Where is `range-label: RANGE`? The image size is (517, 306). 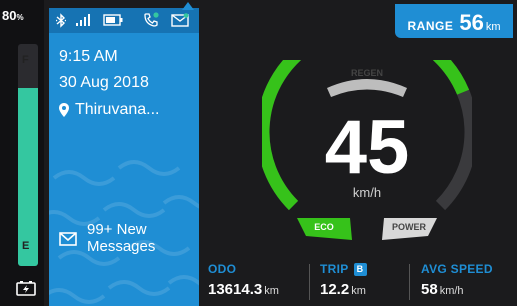
range-label: RANGE is located at coordinates (430, 26).